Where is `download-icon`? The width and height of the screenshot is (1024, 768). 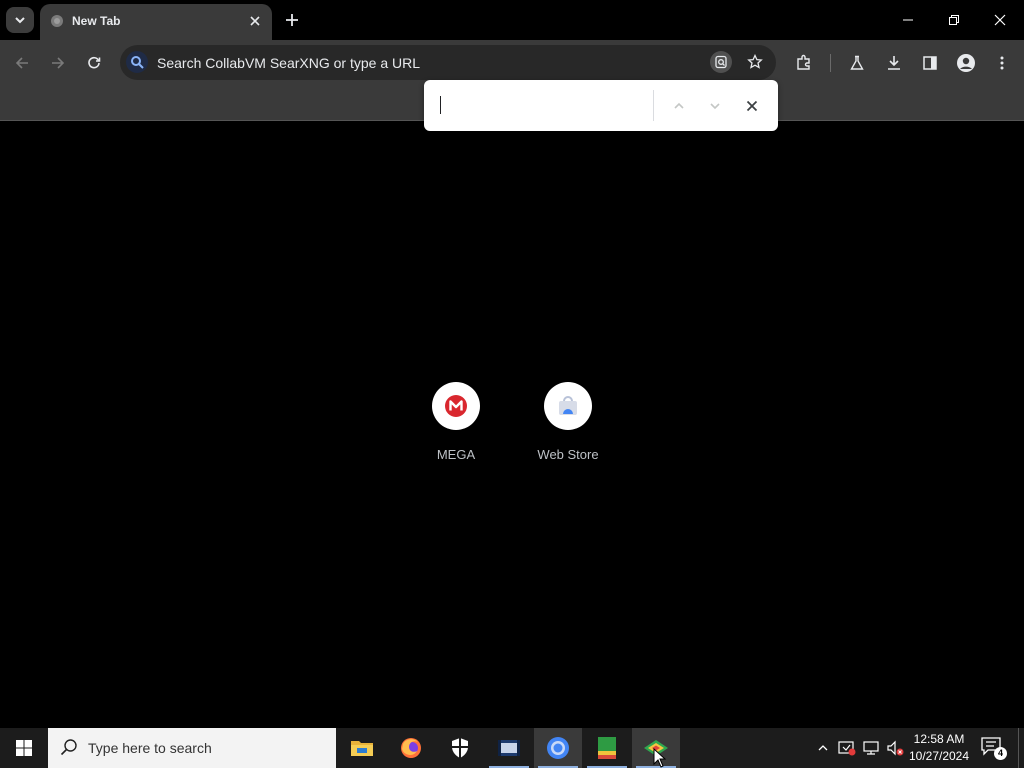
download-icon is located at coordinates (894, 63).